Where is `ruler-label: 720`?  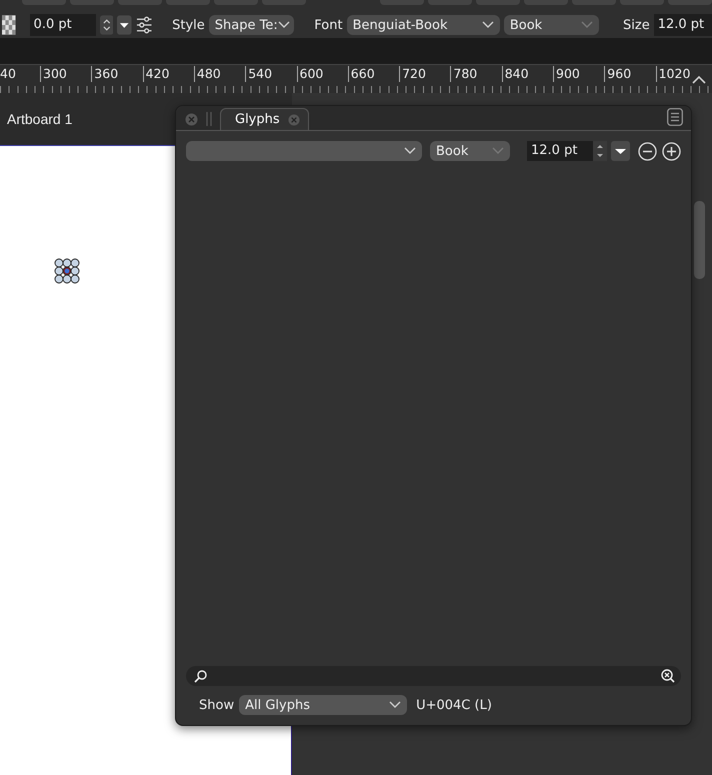 ruler-label: 720 is located at coordinates (412, 74).